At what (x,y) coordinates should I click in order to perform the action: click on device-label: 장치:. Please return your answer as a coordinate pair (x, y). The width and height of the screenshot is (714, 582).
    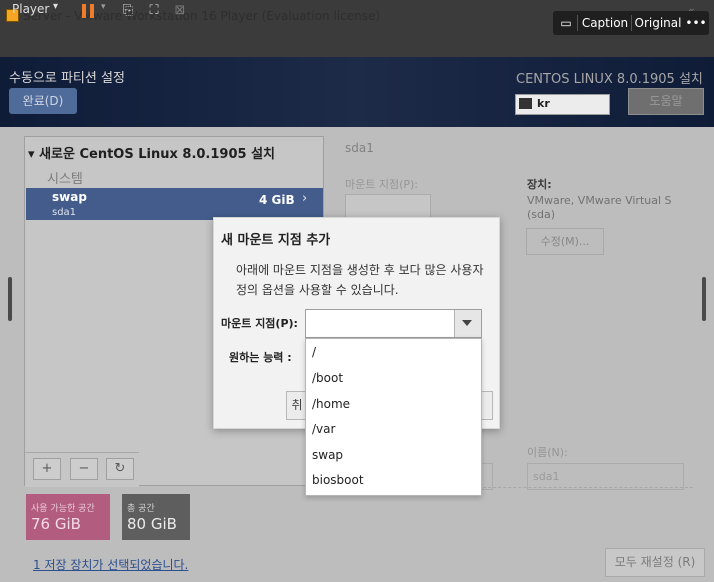
    Looking at the image, I should click on (539, 184).